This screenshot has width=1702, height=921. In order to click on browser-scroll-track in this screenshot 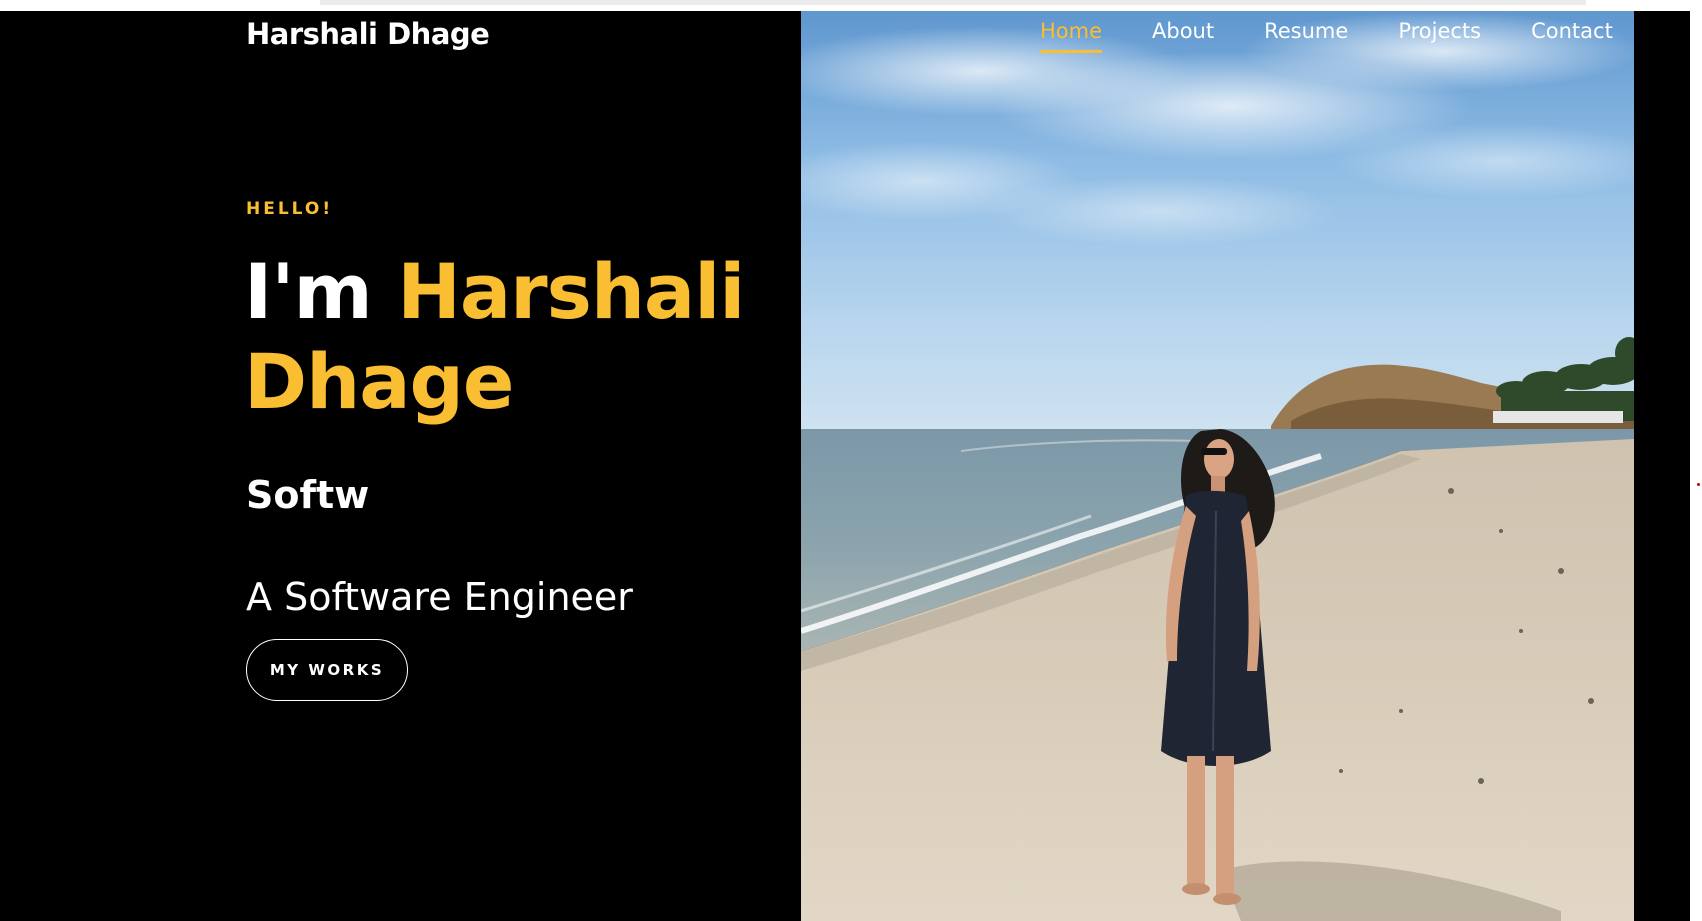, I will do `click(953, 2)`.